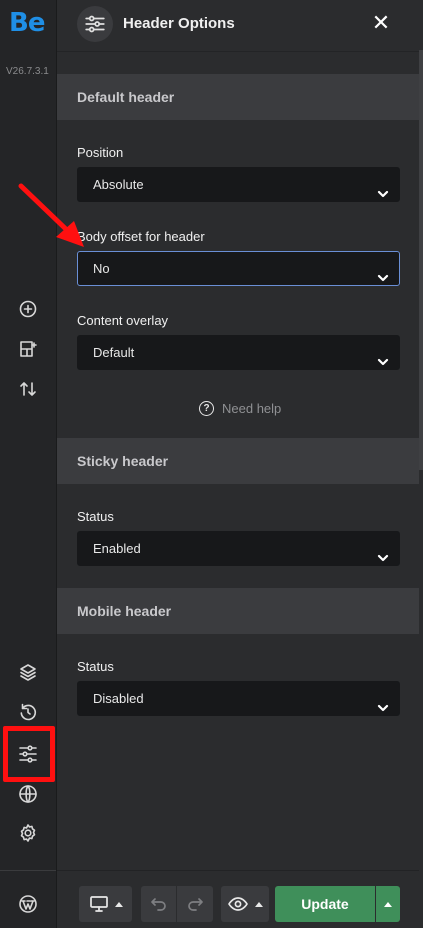  Describe the element at coordinates (100, 152) in the screenshot. I see `position-label: Position` at that location.